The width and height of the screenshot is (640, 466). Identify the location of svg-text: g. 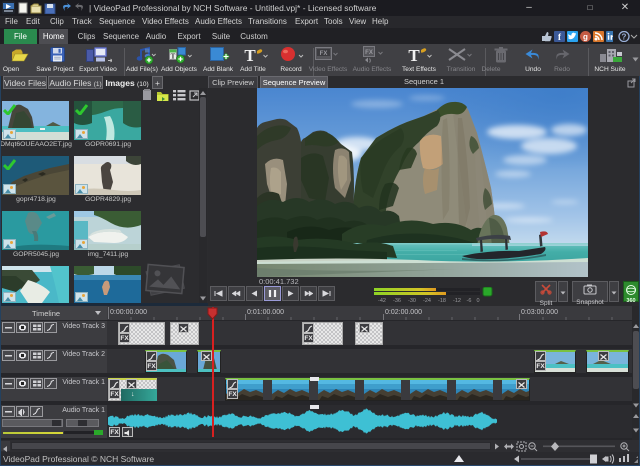
(585, 37).